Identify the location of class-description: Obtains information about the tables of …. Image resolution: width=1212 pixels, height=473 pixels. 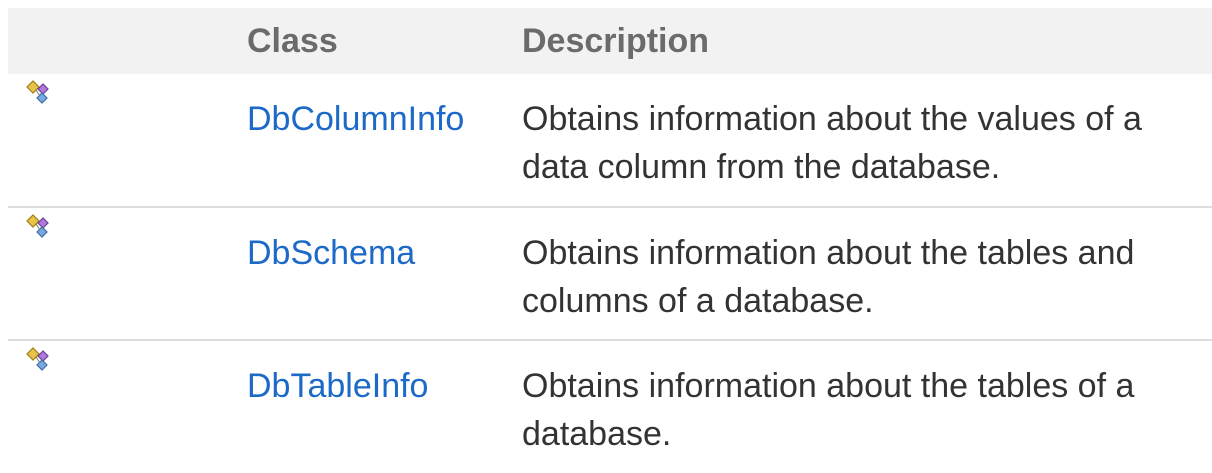
(828, 410).